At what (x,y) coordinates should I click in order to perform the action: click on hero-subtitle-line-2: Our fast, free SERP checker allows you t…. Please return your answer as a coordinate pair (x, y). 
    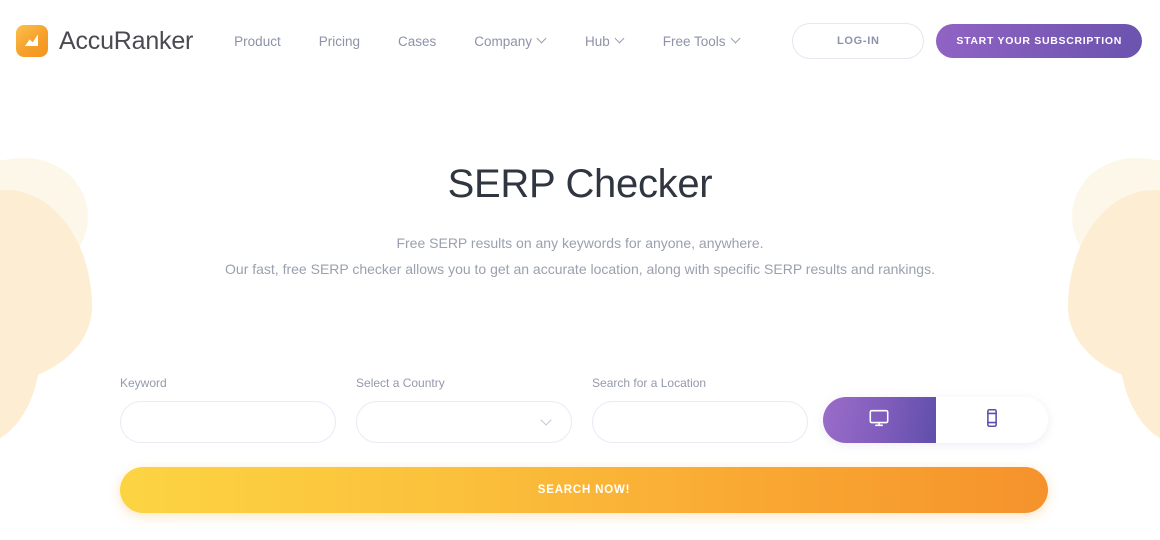
    Looking at the image, I should click on (580, 269).